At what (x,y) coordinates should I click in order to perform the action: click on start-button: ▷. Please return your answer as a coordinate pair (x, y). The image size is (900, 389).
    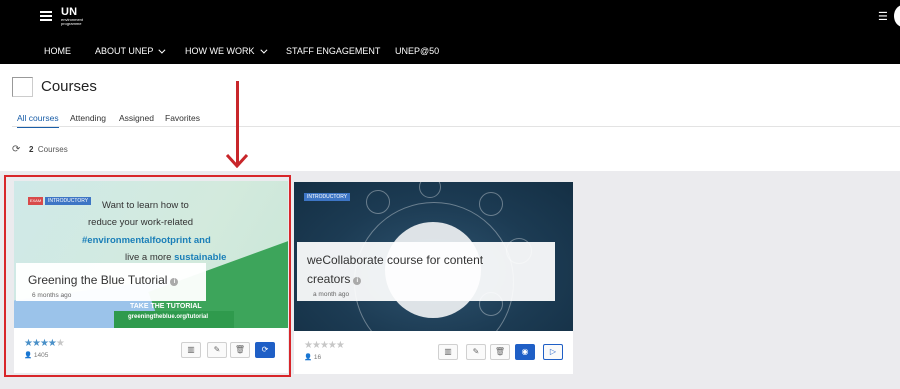
    Looking at the image, I should click on (553, 352).